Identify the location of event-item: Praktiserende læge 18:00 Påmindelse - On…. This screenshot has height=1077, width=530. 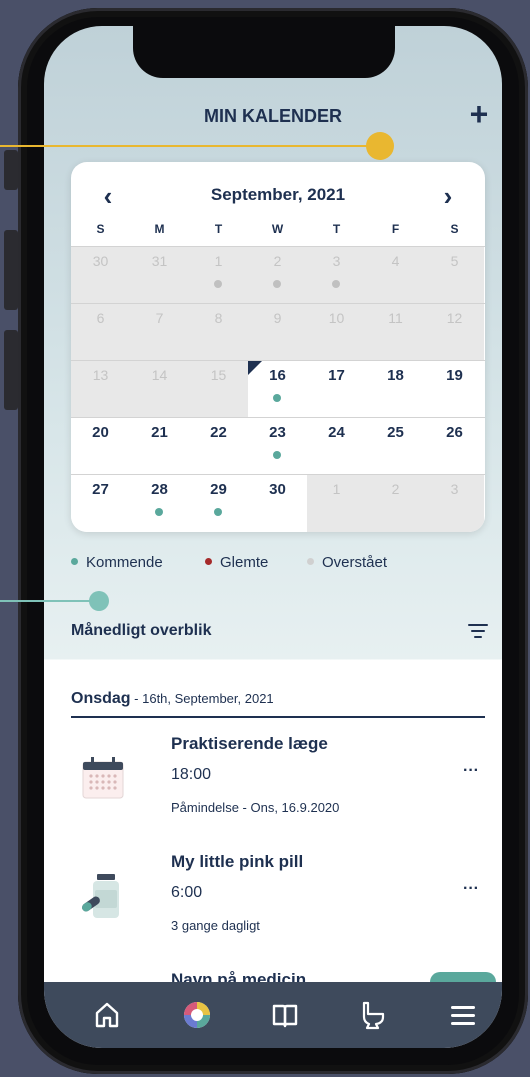
(278, 789).